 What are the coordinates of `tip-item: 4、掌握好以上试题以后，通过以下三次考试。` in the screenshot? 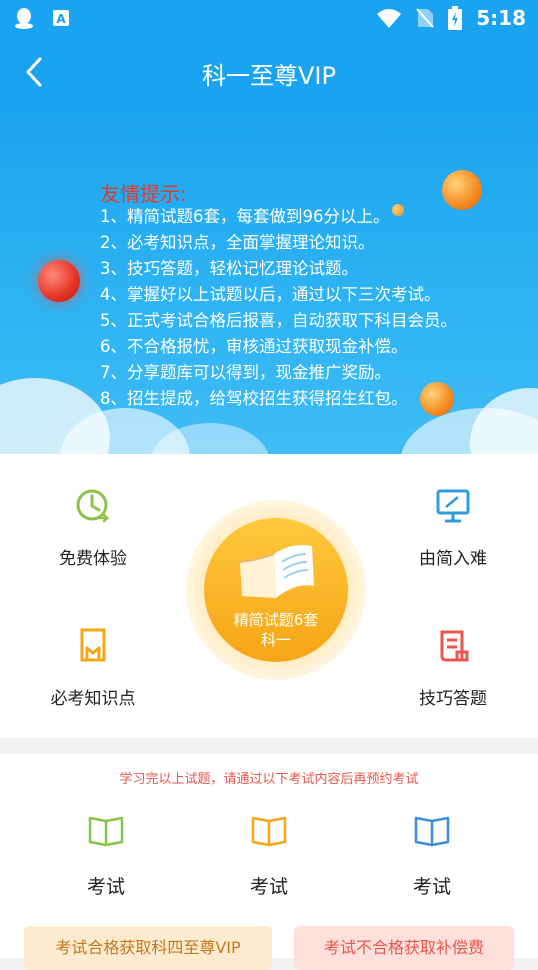 It's located at (270, 294).